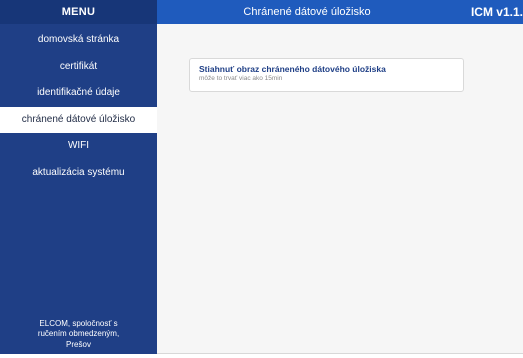  I want to click on footer-line: ELCOM, spoločnosť s, so click(78, 323).